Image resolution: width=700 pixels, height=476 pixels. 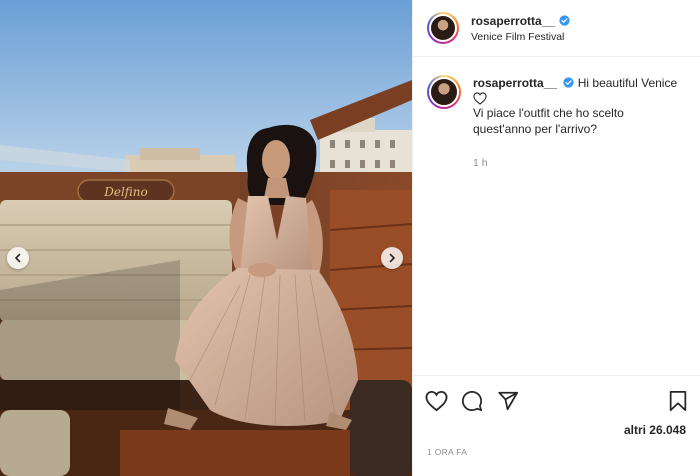 What do you see at coordinates (556, 28) in the screenshot?
I see `post-header: rosaperrotta__ Venice Film Festival` at bounding box center [556, 28].